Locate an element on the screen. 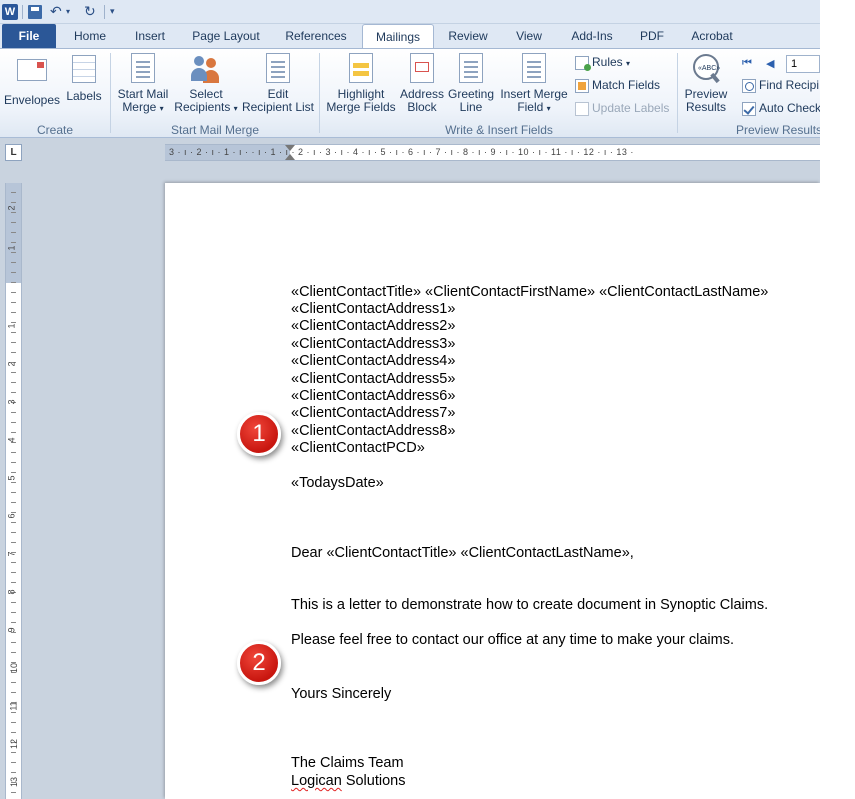  vertical-ruler-number: 8 is located at coordinates (11, 592).